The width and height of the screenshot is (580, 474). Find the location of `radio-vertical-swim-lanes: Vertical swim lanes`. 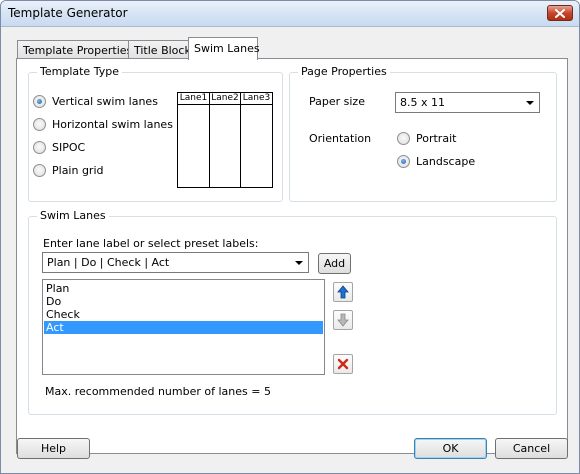

radio-vertical-swim-lanes: Vertical swim lanes is located at coordinates (95, 101).